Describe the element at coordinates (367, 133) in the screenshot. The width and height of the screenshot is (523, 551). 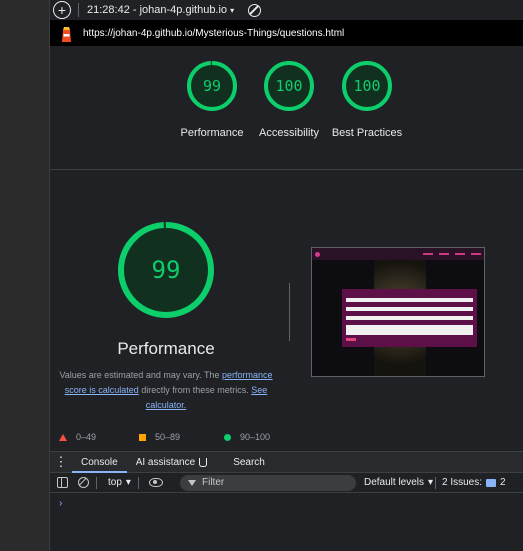
I see `gauge-label: Best Practices` at that location.